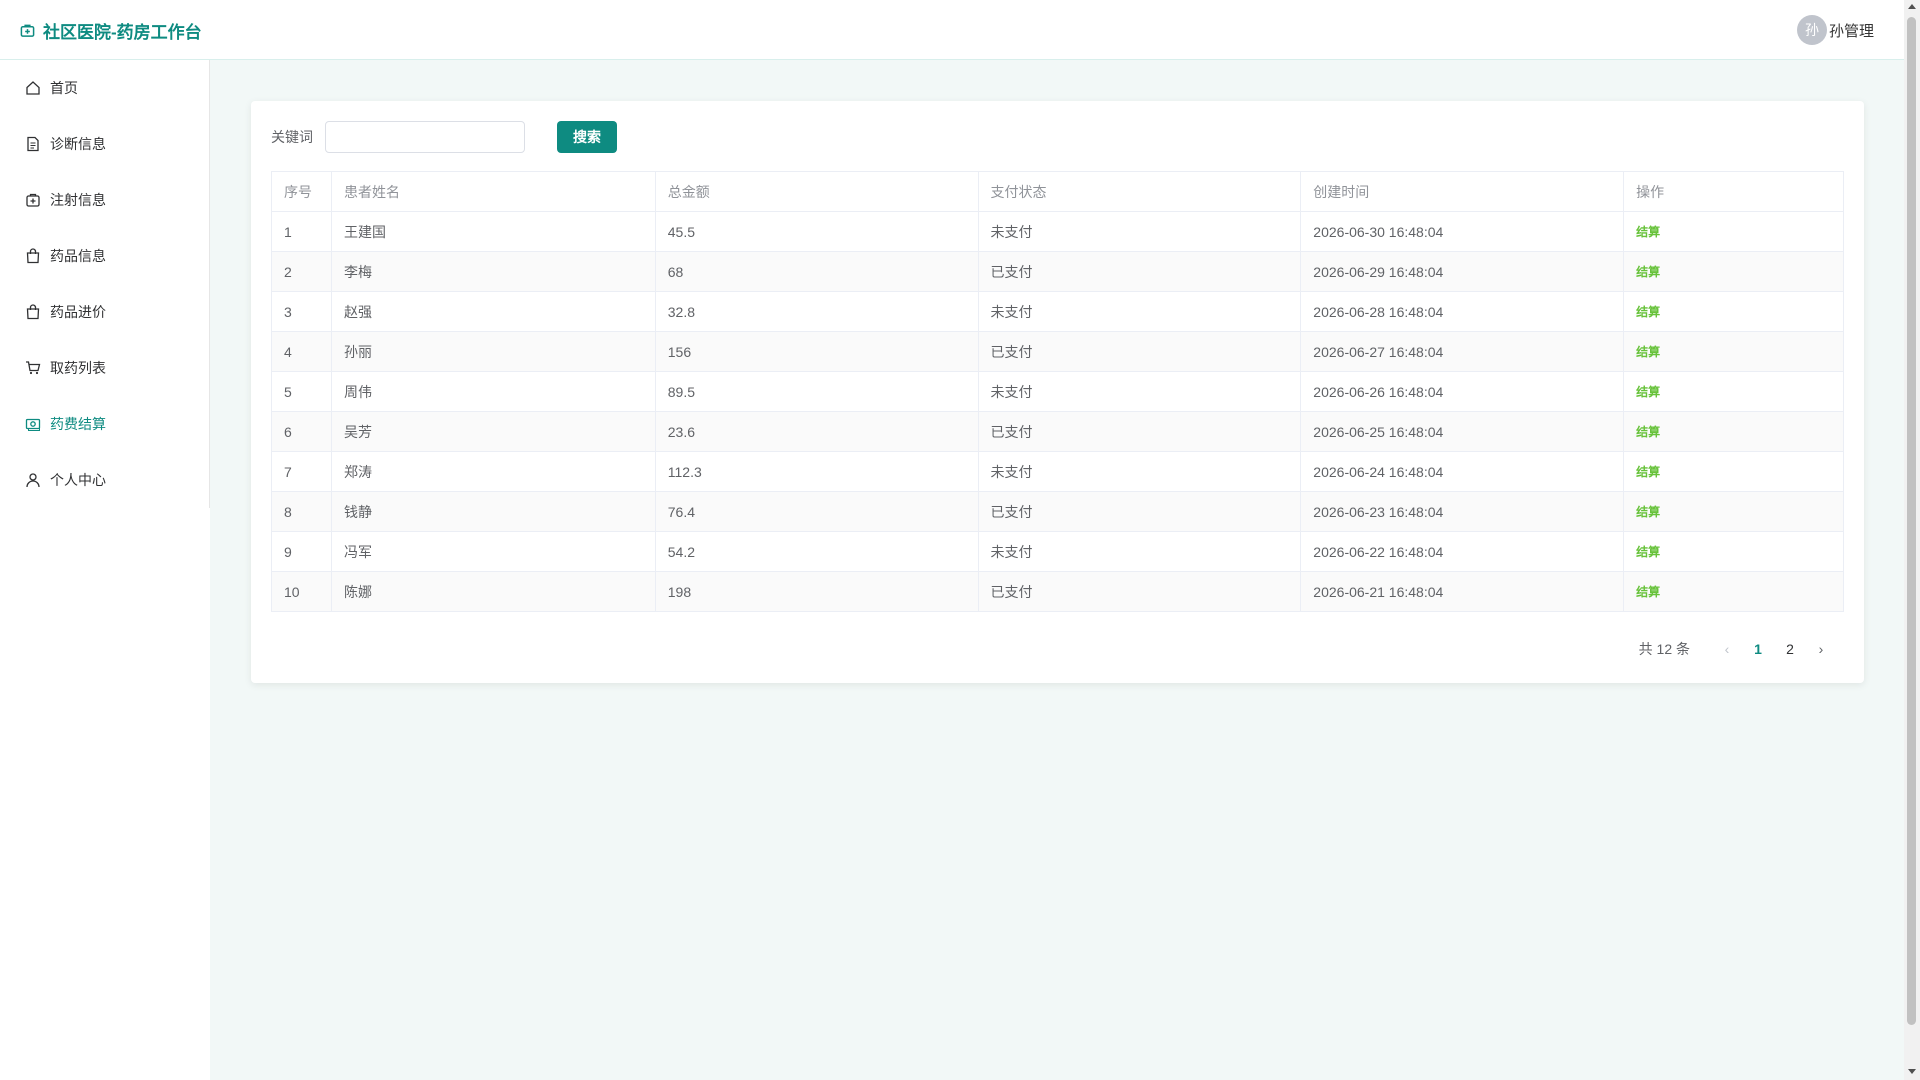 This screenshot has height=1080, width=1920. What do you see at coordinates (301, 431) in the screenshot?
I see `row-index: 6` at bounding box center [301, 431].